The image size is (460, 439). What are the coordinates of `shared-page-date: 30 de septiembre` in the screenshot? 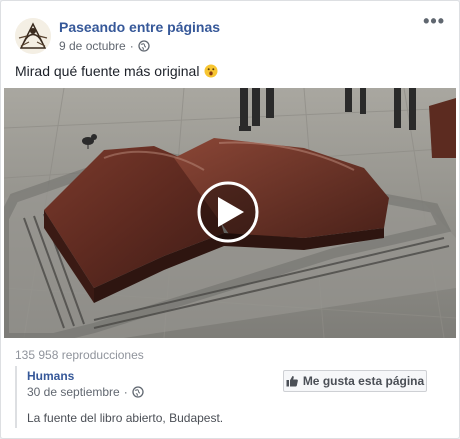 It's located at (73, 392).